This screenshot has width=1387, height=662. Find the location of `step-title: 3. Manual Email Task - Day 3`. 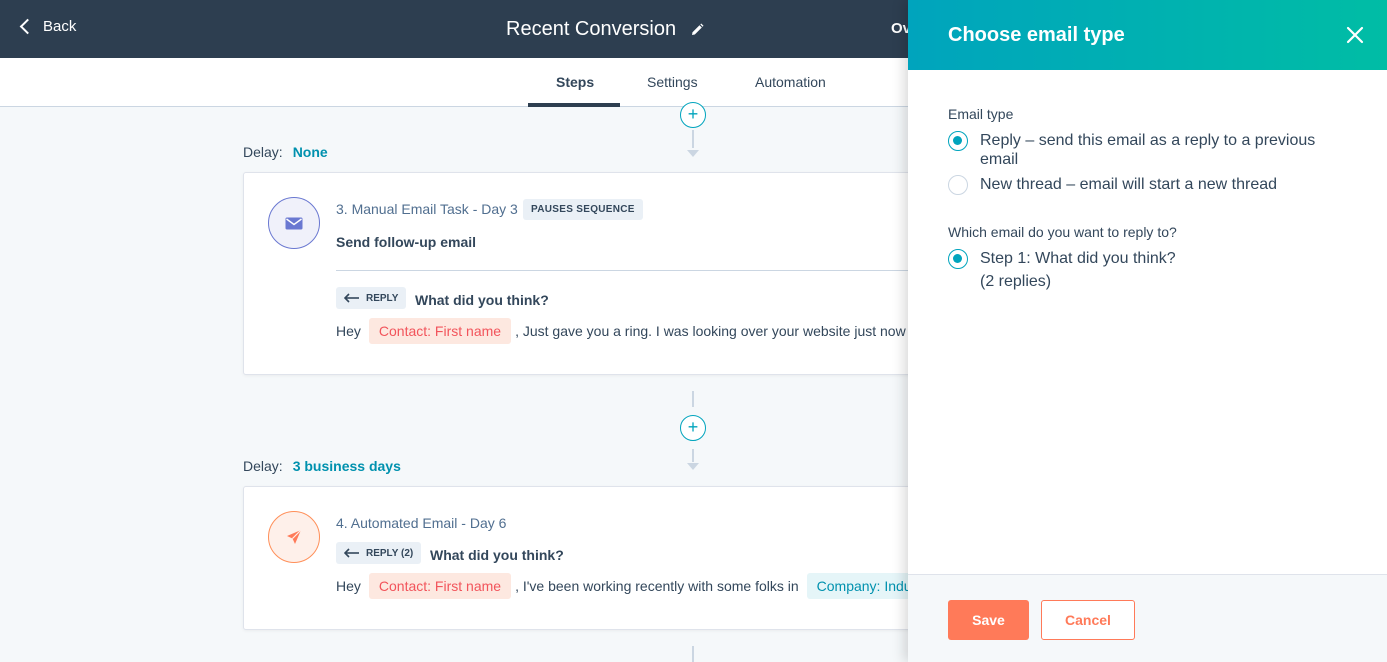

step-title: 3. Manual Email Task - Day 3 is located at coordinates (427, 209).